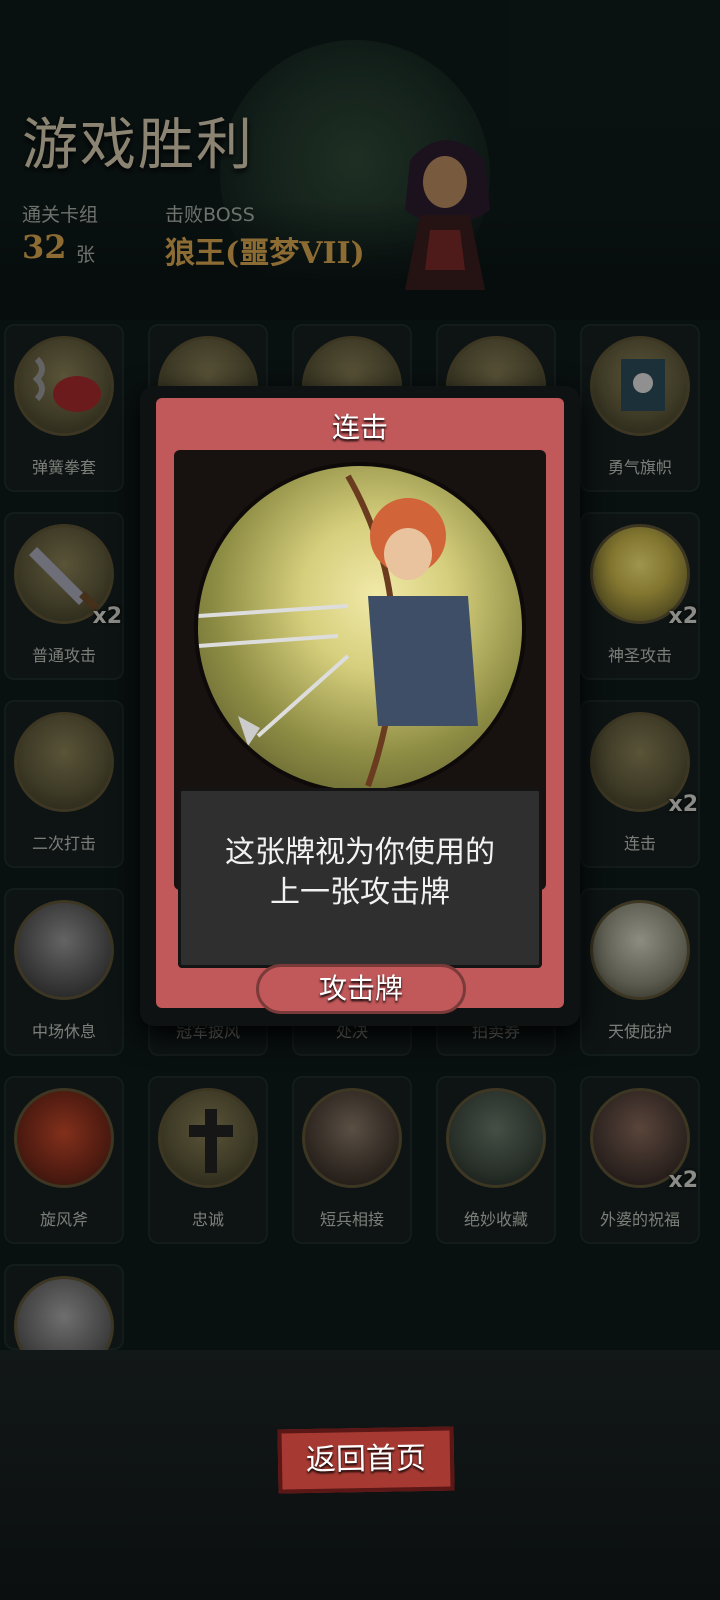 This screenshot has width=720, height=1600. Describe the element at coordinates (63, 655) in the screenshot. I see `card-label: 普通攻击` at that location.